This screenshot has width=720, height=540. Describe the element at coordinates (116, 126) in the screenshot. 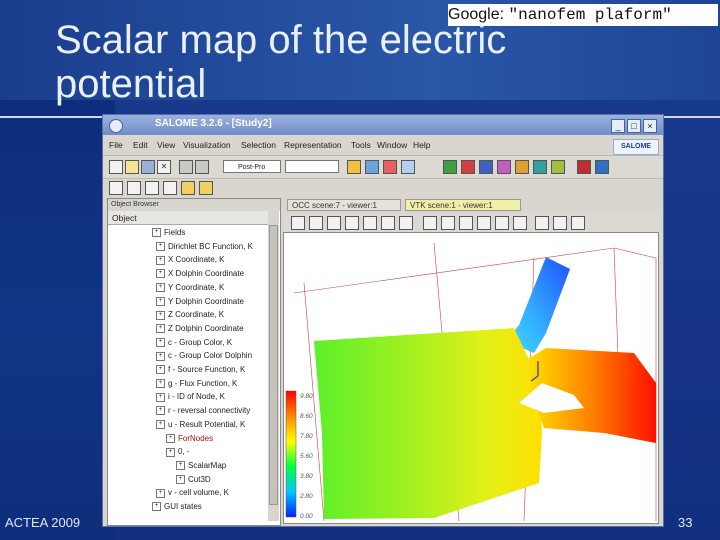

I see `window-menu-button` at that location.